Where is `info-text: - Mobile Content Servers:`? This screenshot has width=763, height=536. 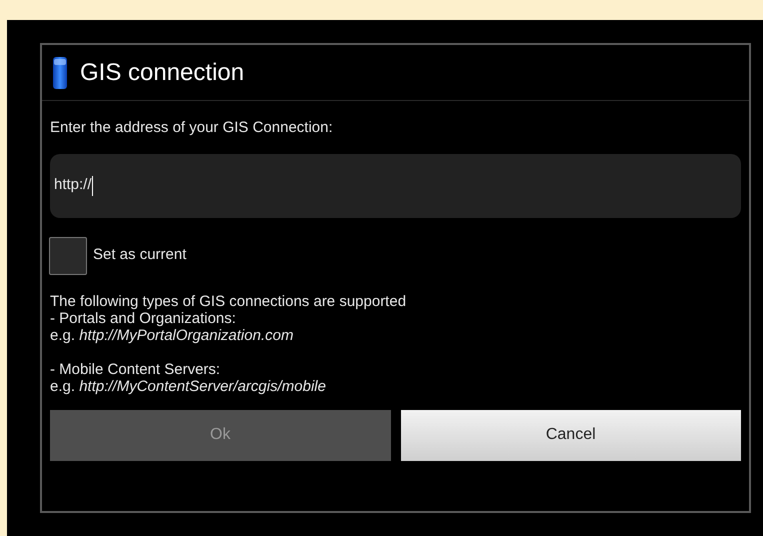 info-text: - Mobile Content Servers: is located at coordinates (136, 369).